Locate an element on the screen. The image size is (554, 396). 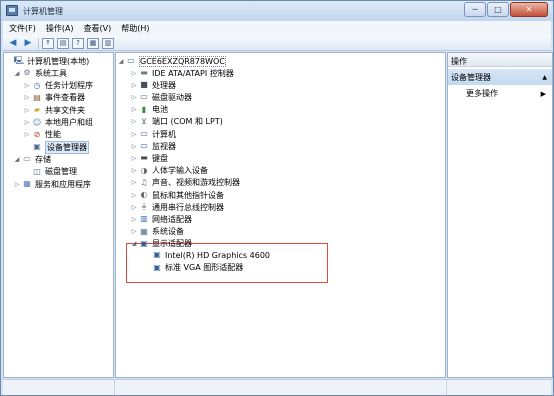
tree-item-label: 性能 is located at coordinates (53, 135).